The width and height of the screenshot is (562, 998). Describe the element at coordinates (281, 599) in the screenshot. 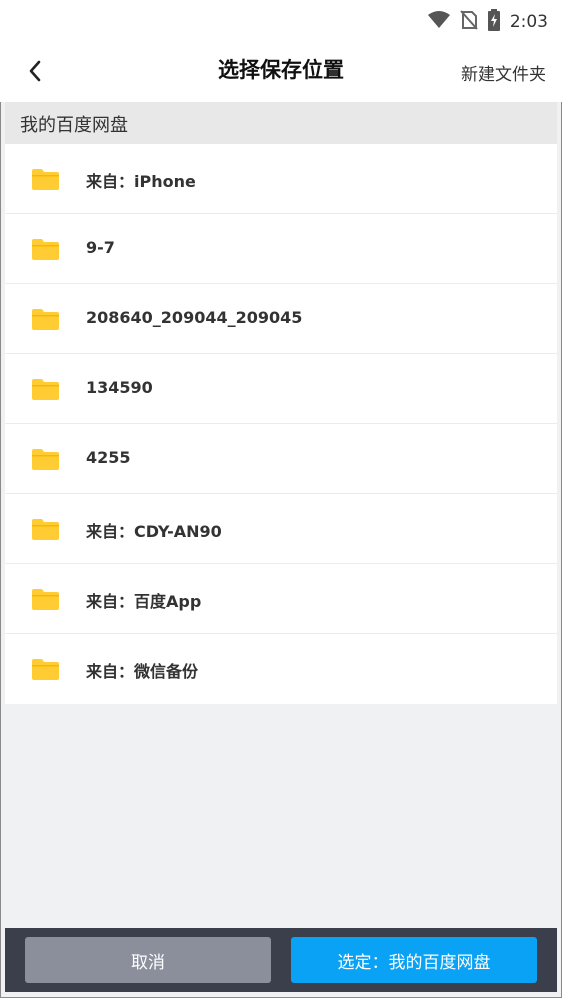

I see `folder-row: 来自：百度App` at that location.